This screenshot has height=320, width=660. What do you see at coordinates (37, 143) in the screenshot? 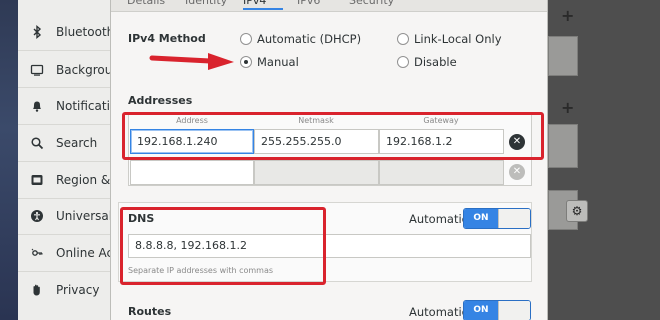
I see `search-icon` at bounding box center [37, 143].